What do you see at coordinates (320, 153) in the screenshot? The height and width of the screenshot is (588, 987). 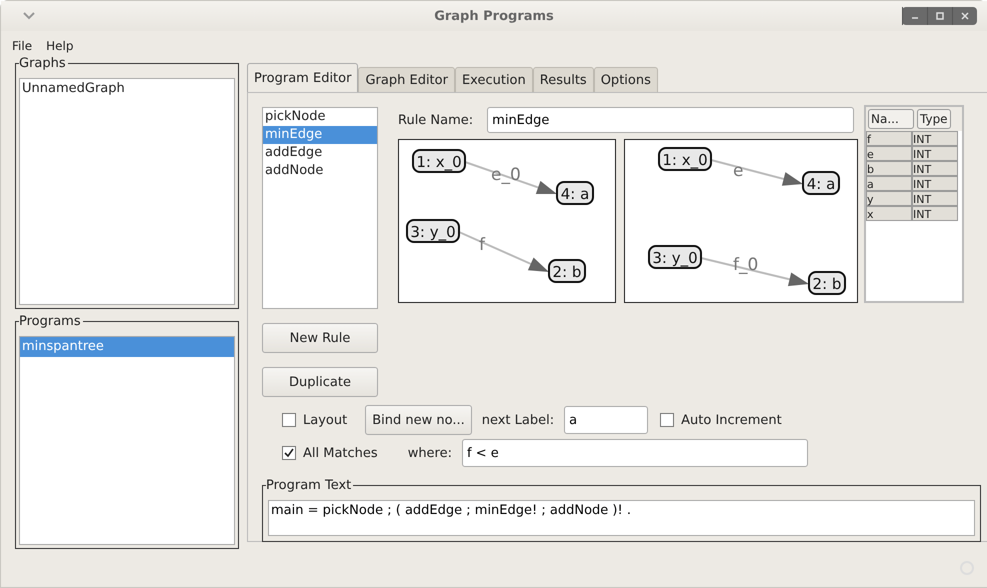 I see `rule-item: addEdge` at bounding box center [320, 153].